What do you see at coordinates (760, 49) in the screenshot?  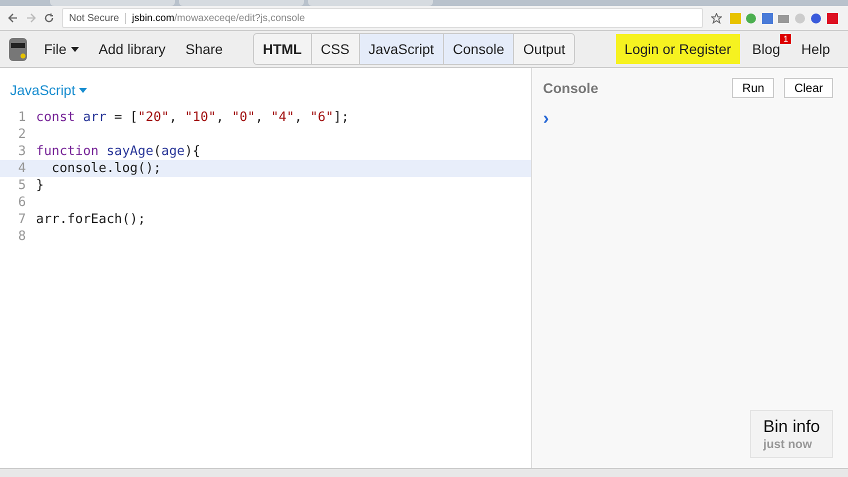 I see `blog-link: Blog` at bounding box center [760, 49].